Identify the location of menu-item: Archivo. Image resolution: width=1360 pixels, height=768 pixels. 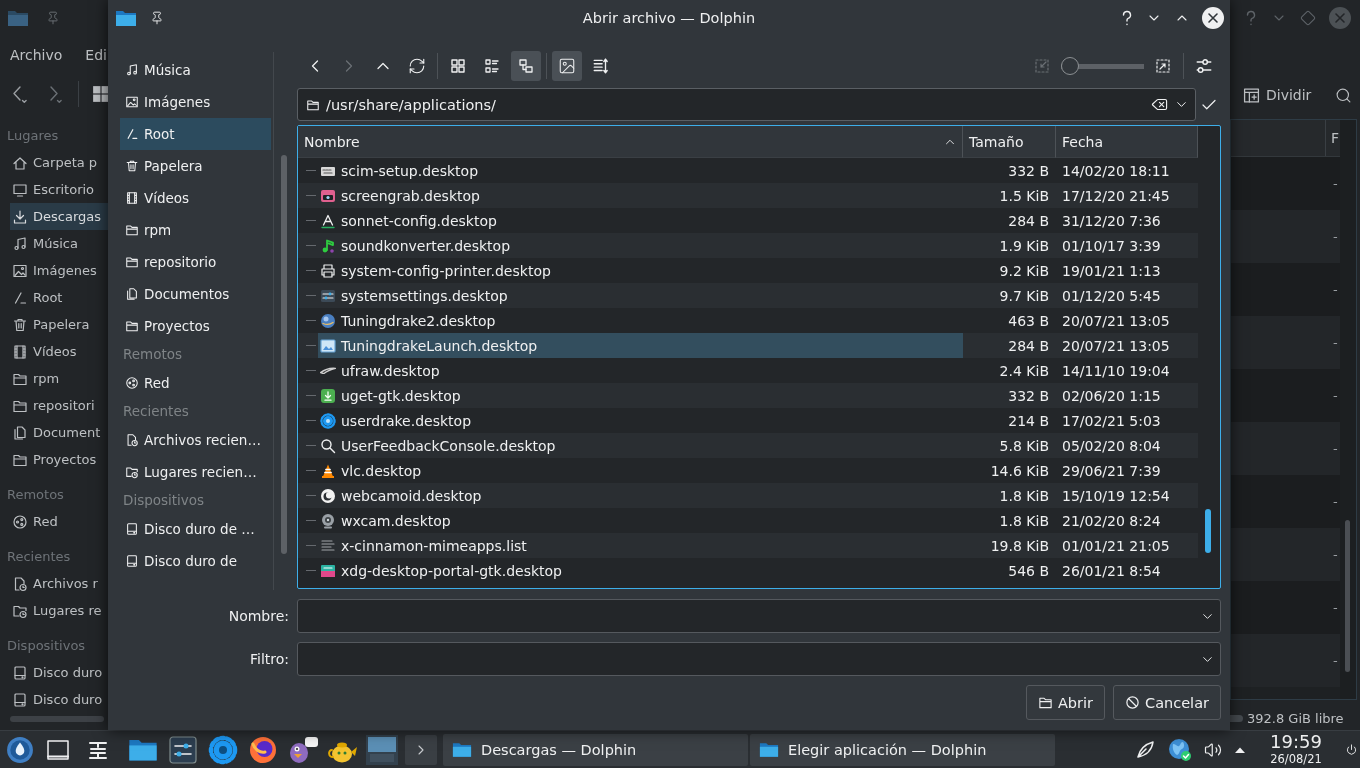
(36, 55).